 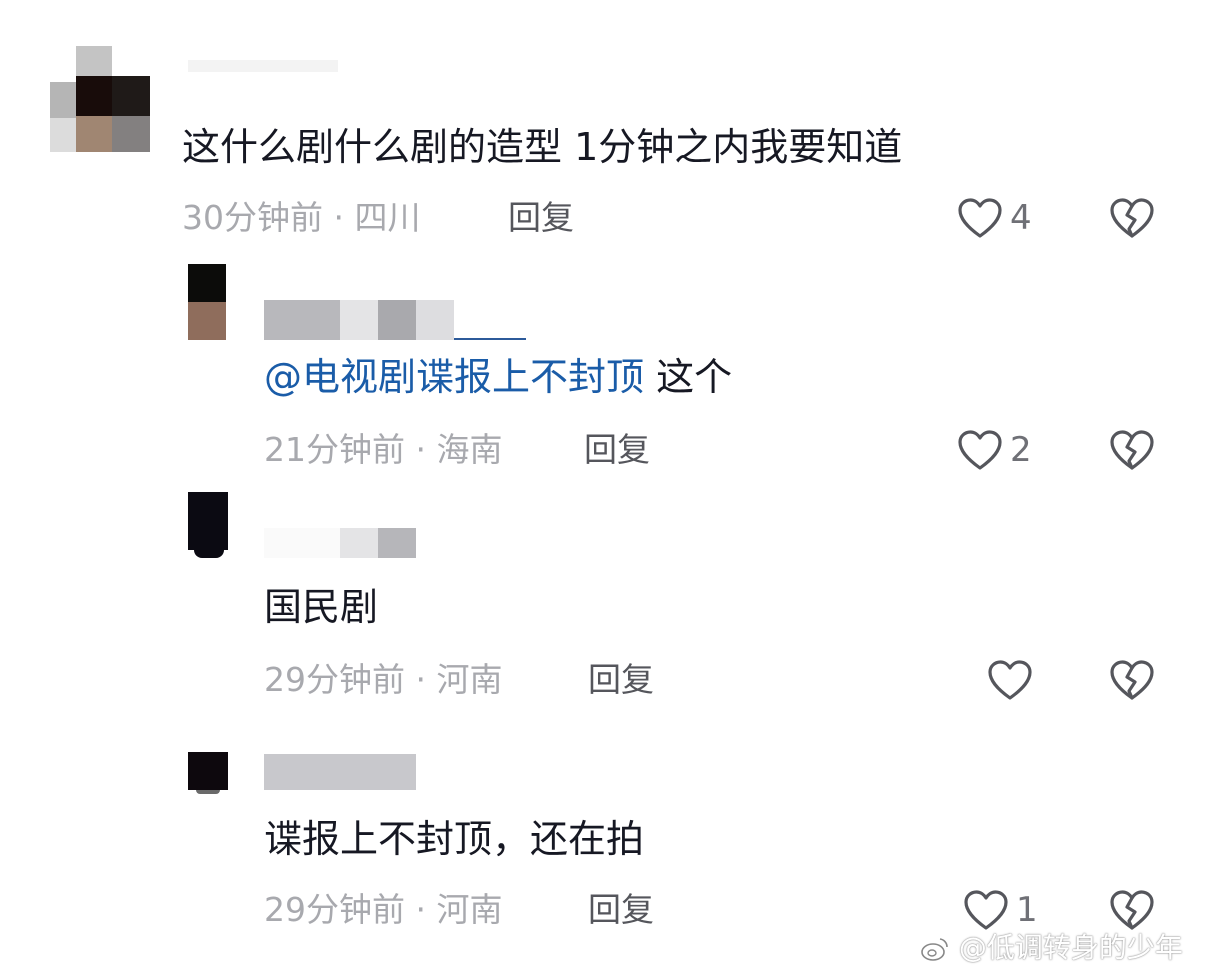 I want to click on like-button: 2, so click(x=994, y=450).